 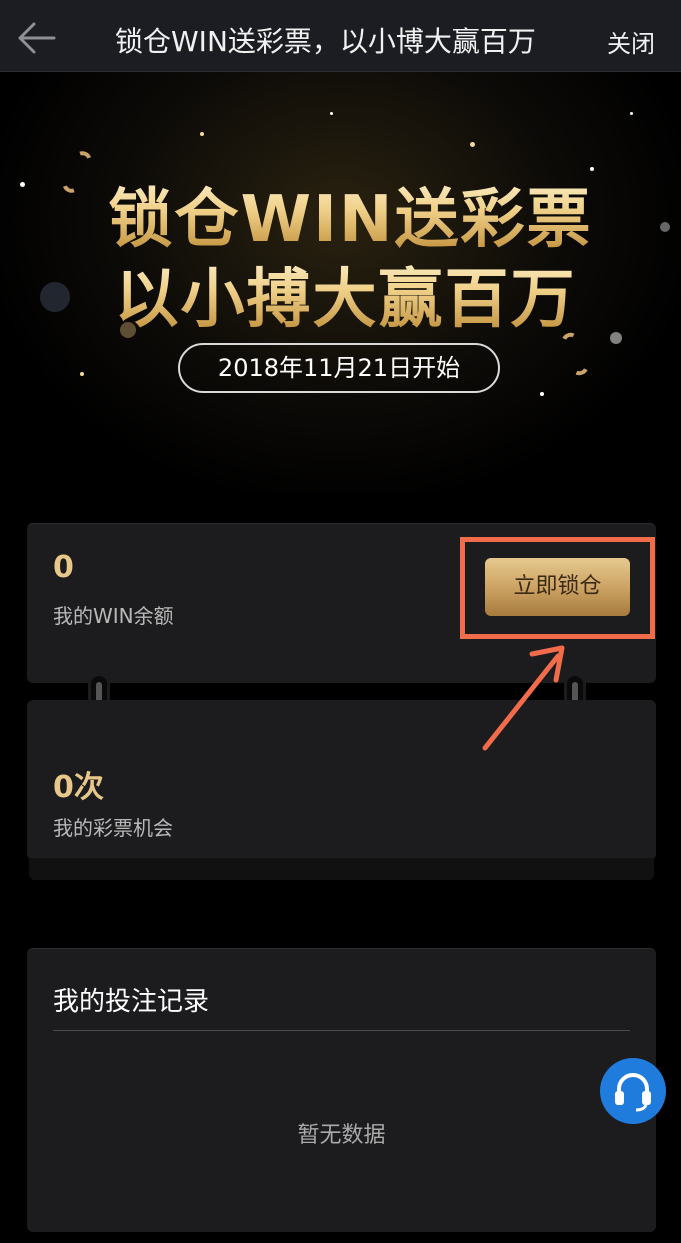 I want to click on headset-icon, so click(x=633, y=1092).